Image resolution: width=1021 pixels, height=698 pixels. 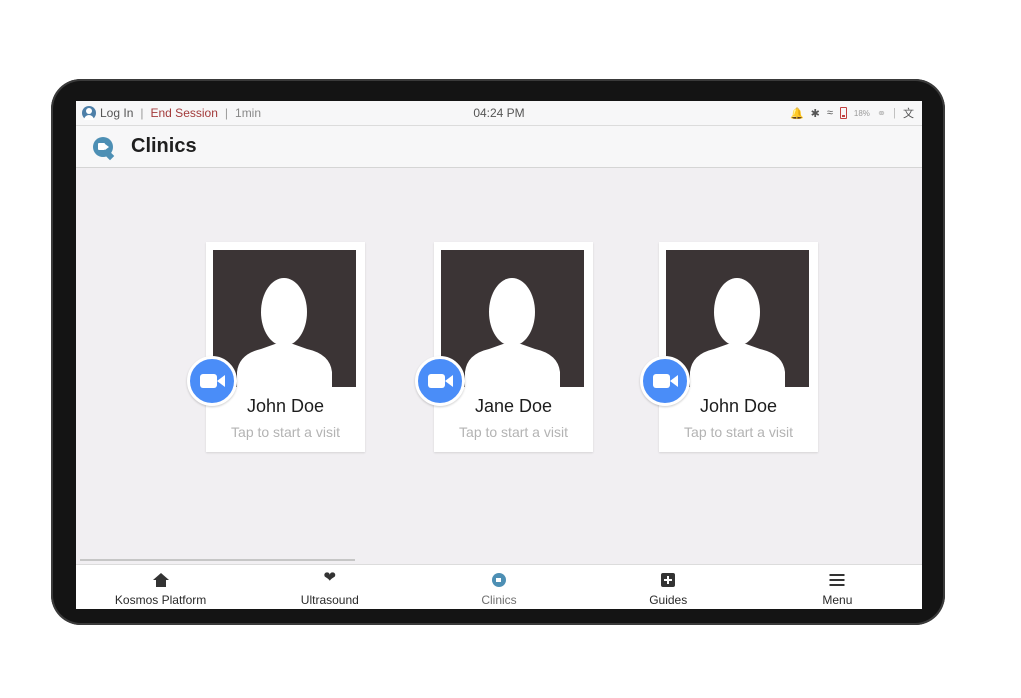 I want to click on heart-pulse-icon: ❤, so click(x=330, y=577).